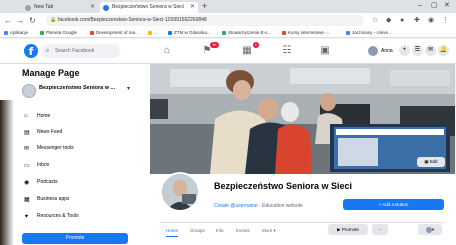 Image resolution: width=456 pixels, height=245 pixels. I want to click on notifications-icon: 🔔, so click(443, 50).